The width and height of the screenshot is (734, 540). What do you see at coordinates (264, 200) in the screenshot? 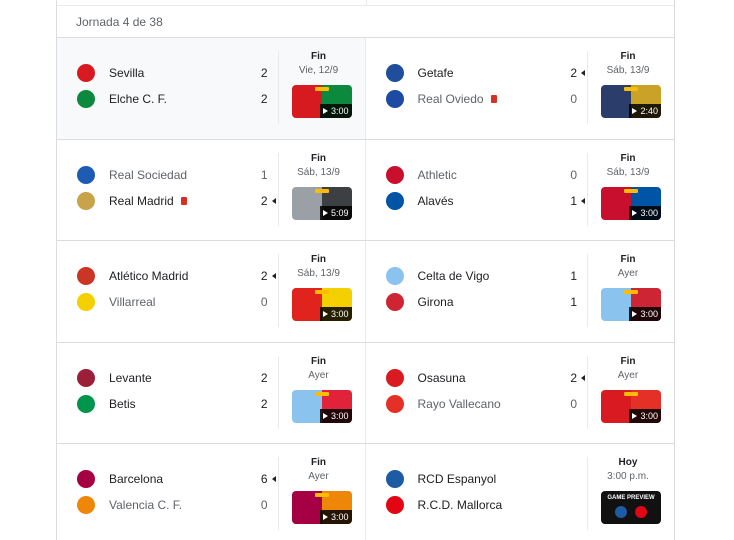
I see `away-score: 2` at bounding box center [264, 200].